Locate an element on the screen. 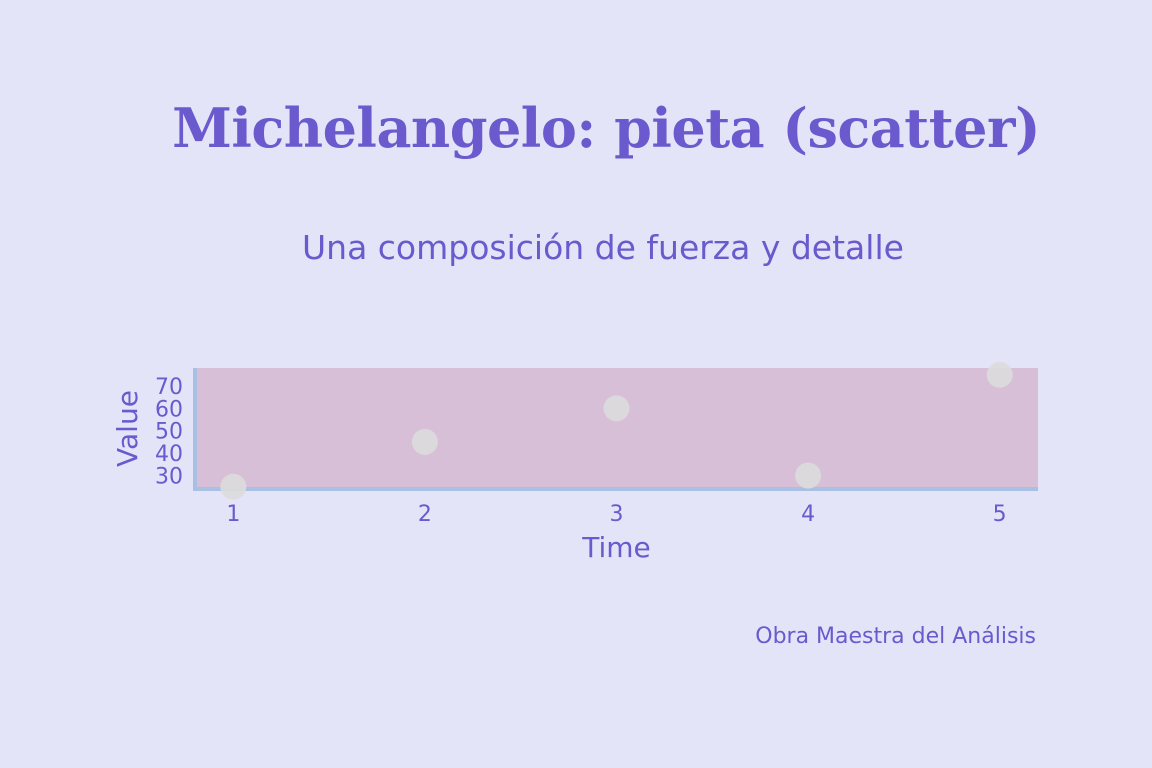 The image size is (1152, 768). y-tick-label: 50 is located at coordinates (169, 432).